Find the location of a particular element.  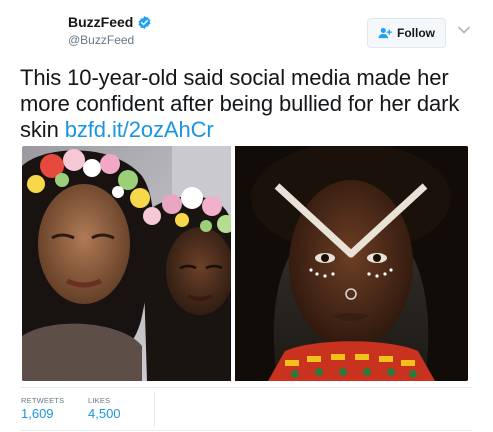

chevron-down-icon is located at coordinates (464, 30).